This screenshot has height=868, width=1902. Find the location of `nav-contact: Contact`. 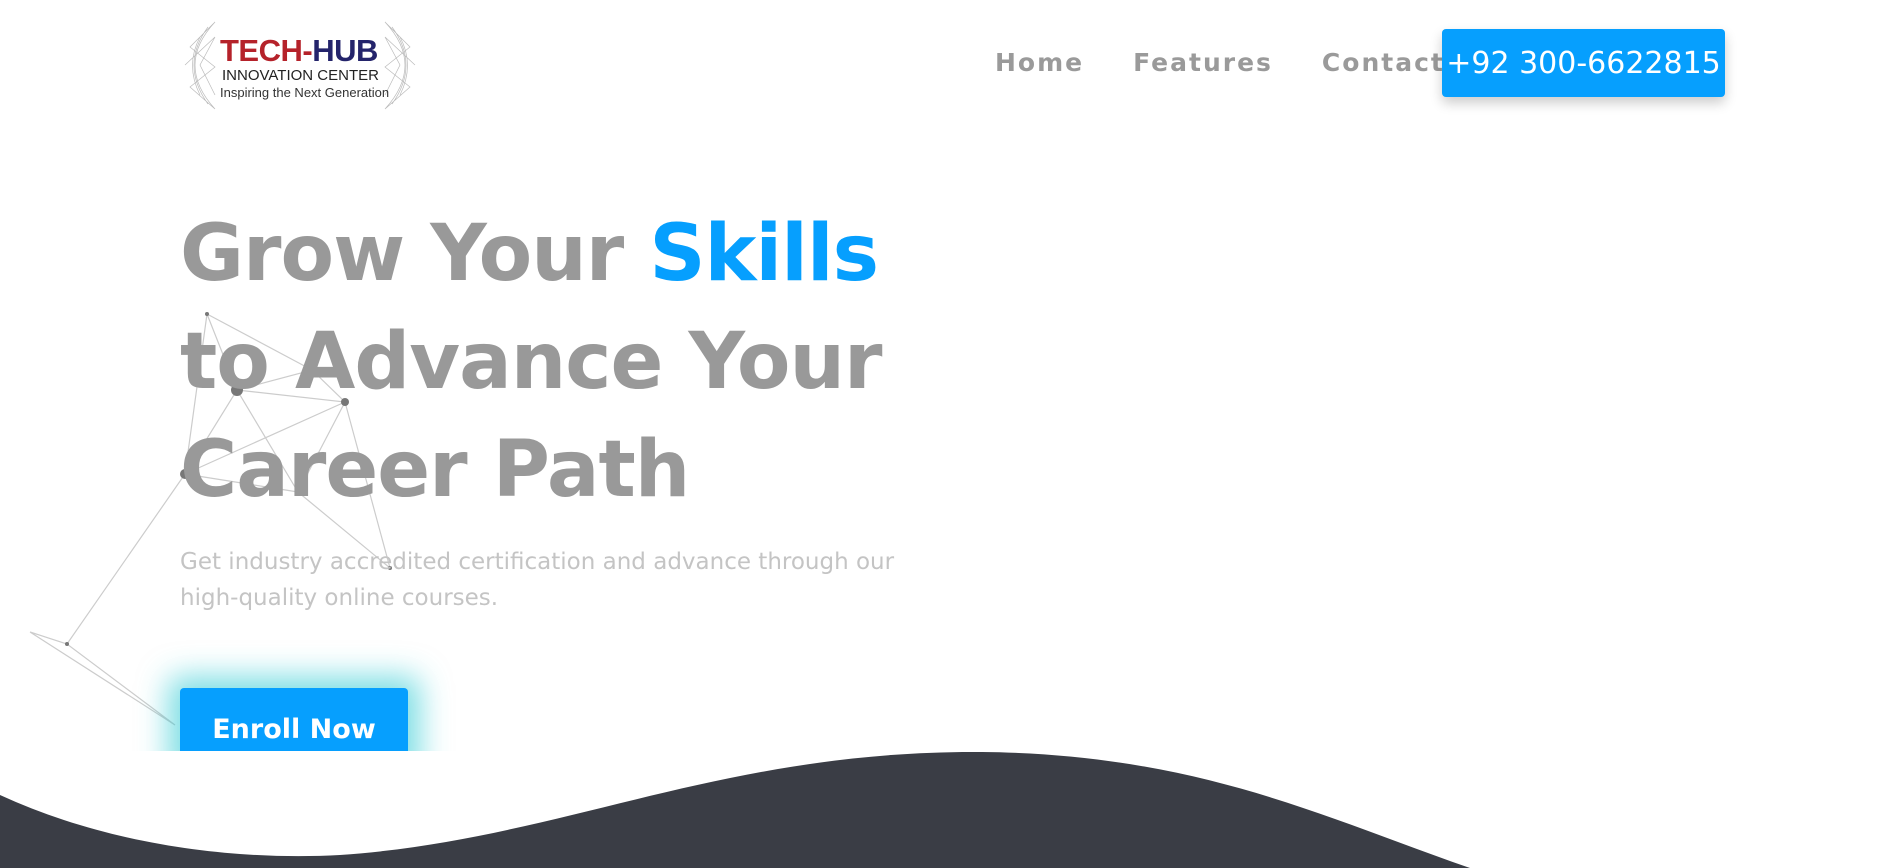

nav-contact: Contact is located at coordinates (1383, 62).